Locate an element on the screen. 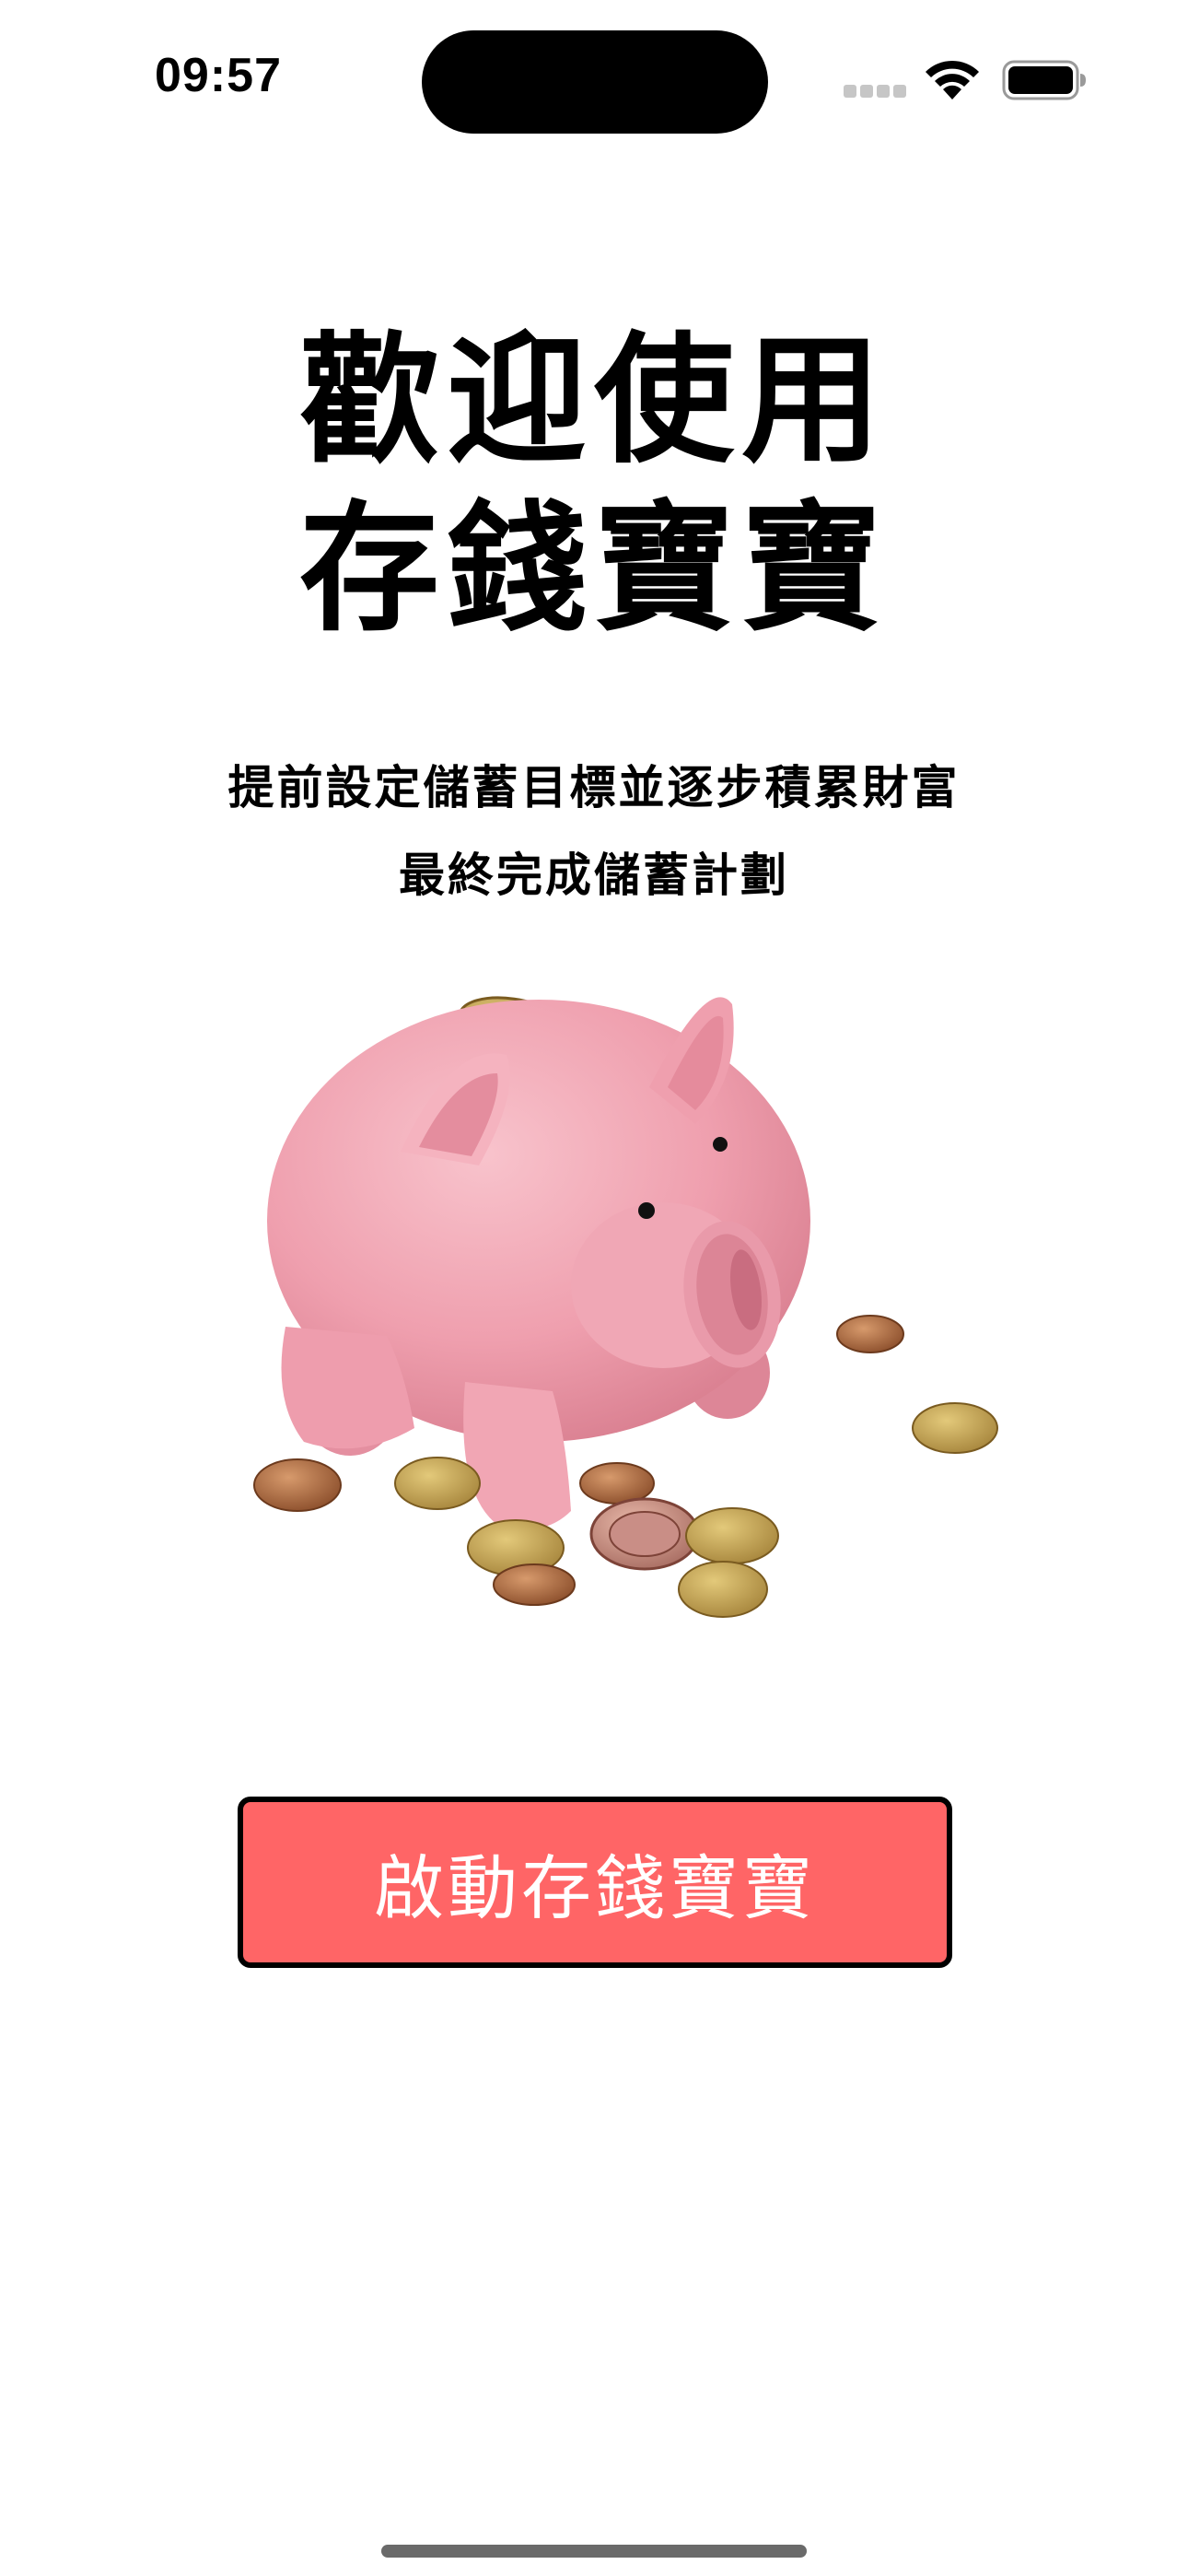 The height and width of the screenshot is (2576, 1188). start-app-button-label: 啟動存錢寶寶 is located at coordinates (595, 1888).